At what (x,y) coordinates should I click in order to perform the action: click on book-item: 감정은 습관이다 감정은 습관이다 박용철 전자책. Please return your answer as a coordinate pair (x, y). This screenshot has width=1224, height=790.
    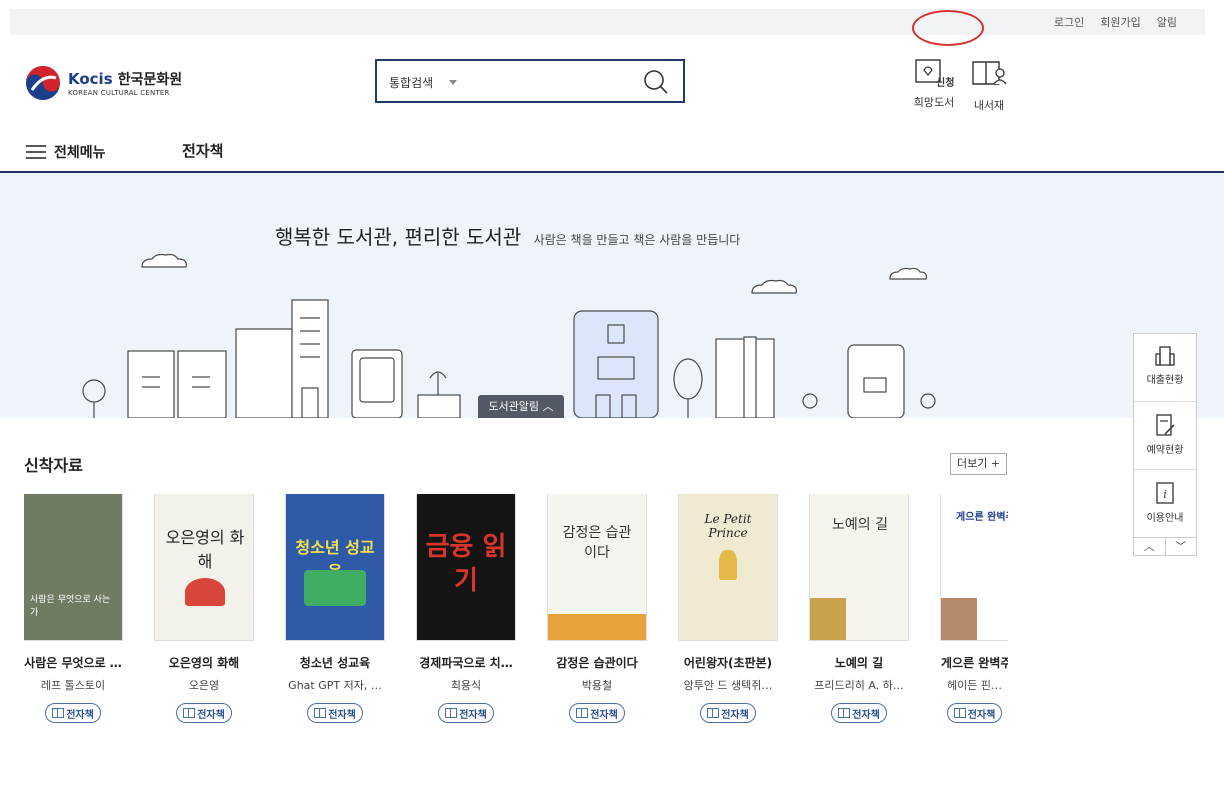
    Looking at the image, I should click on (607, 608).